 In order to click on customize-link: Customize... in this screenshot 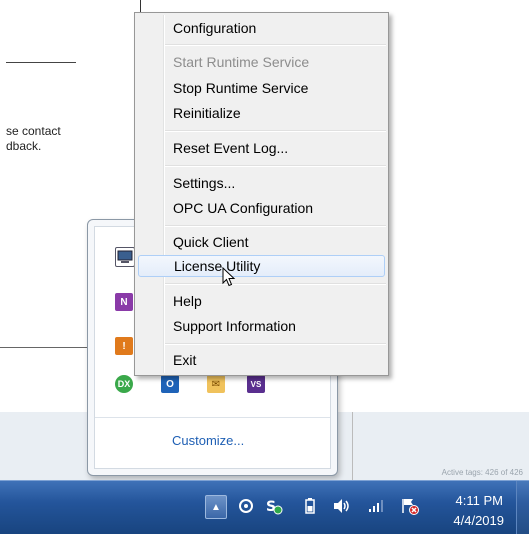, I will do `click(208, 440)`.